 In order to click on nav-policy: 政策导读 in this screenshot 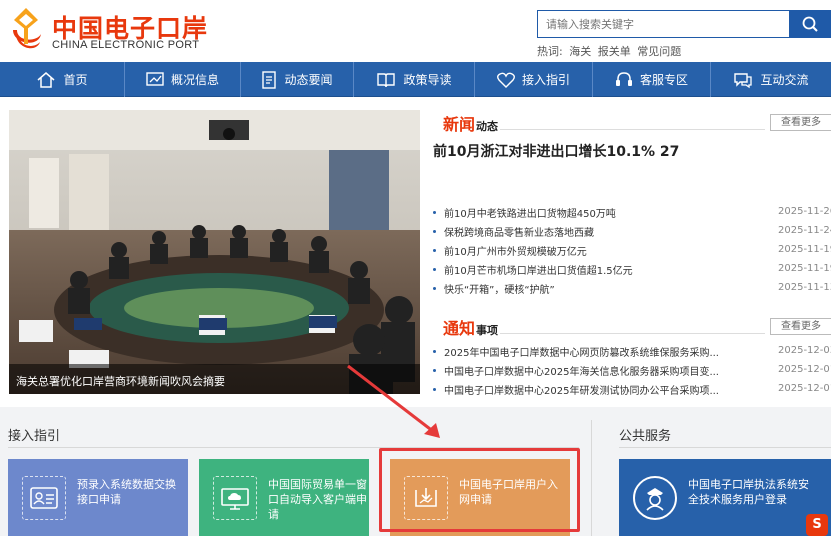, I will do `click(414, 79)`.